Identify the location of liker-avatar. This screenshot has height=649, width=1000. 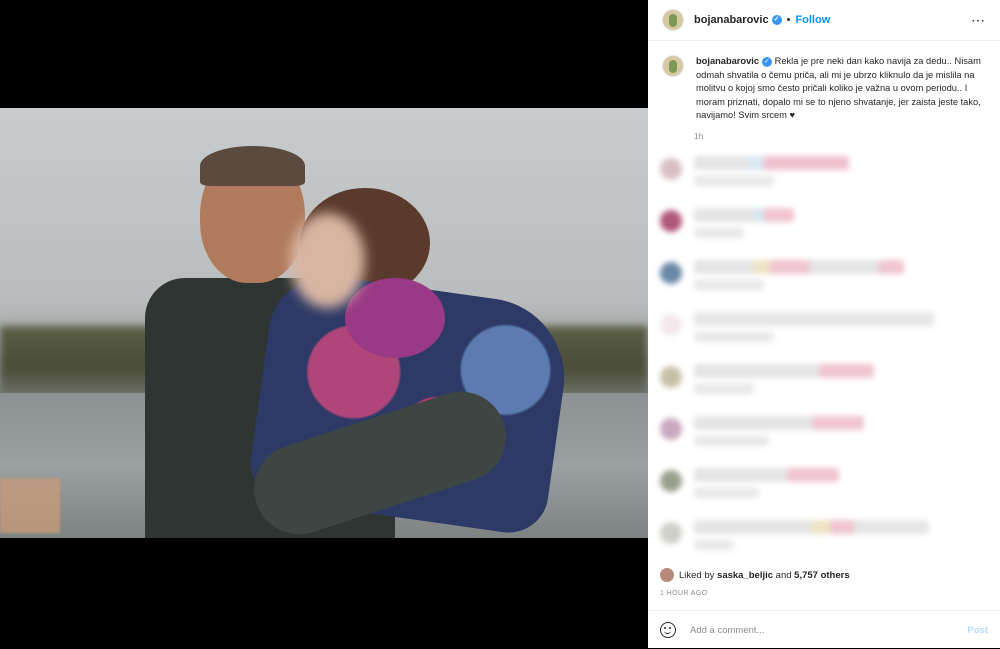
(667, 575).